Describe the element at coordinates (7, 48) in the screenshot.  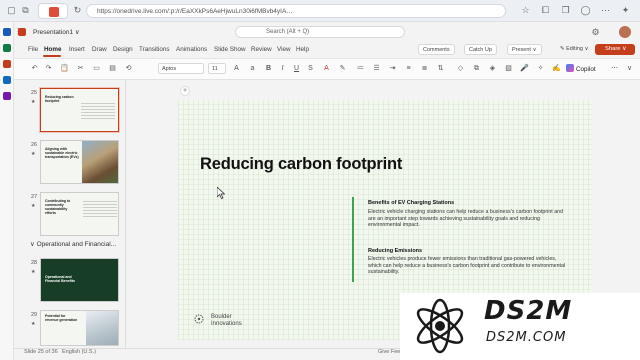
I see `excel-app-icon` at that location.